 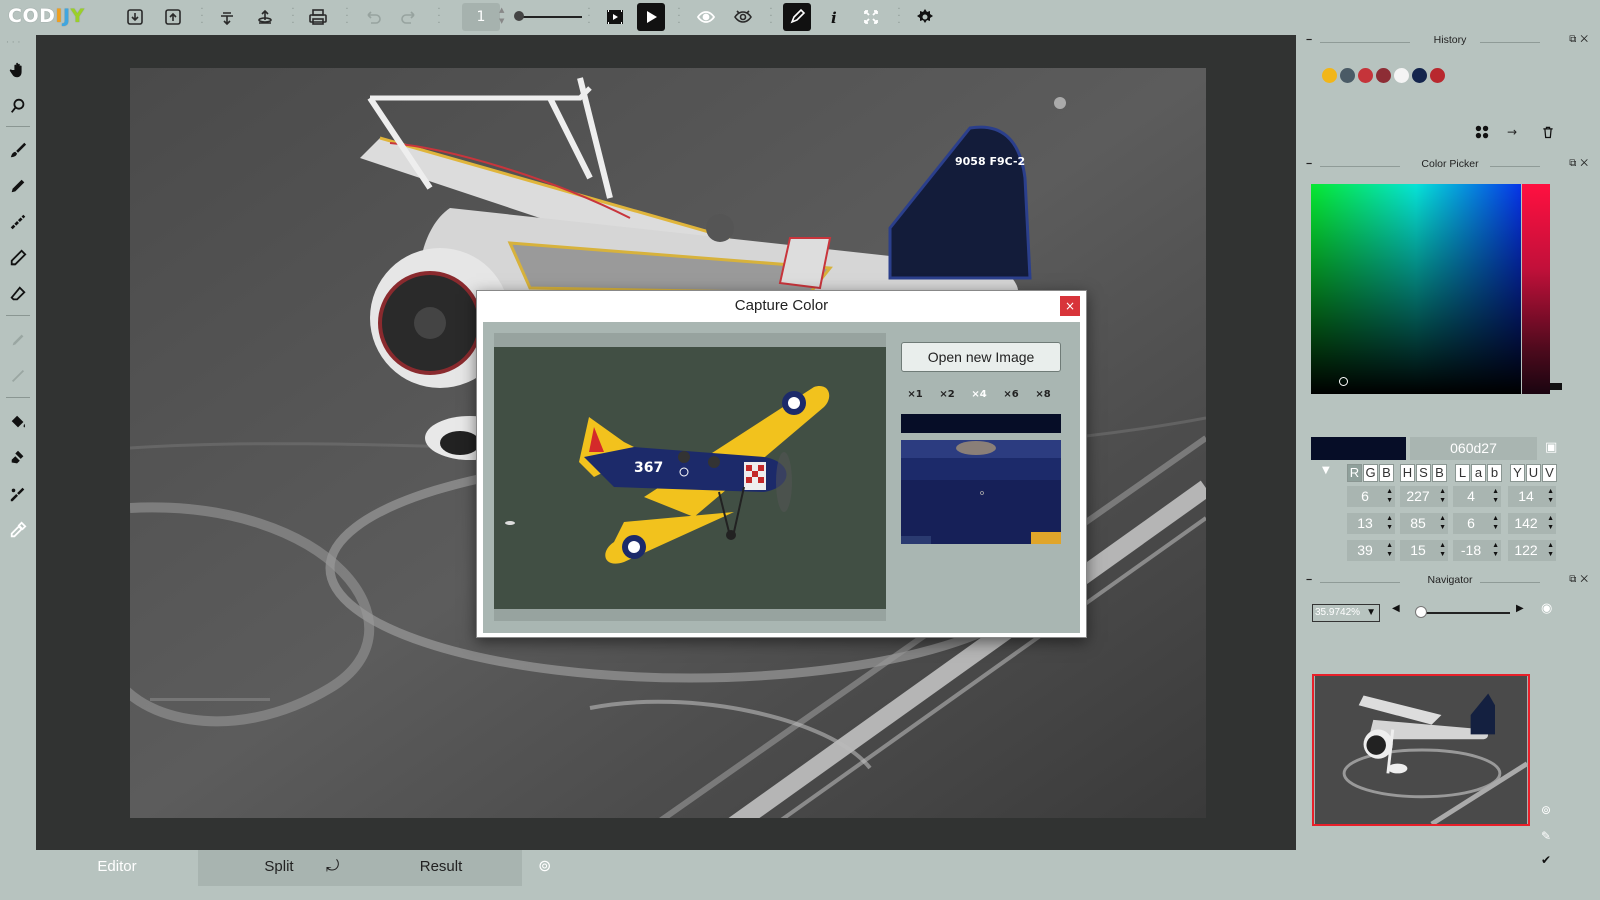 I want to click on redo-icon, so click(x=409, y=17).